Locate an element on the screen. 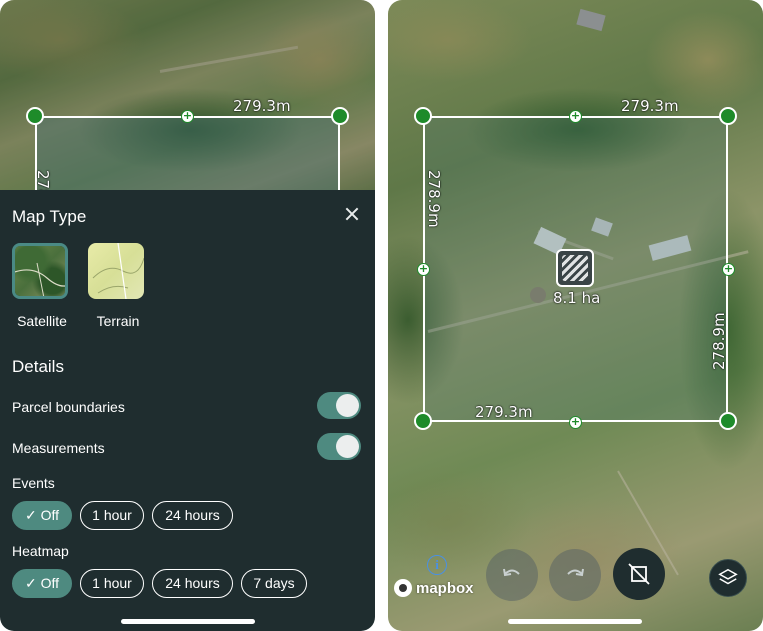 The width and height of the screenshot is (763, 631). mapbox-mark-icon is located at coordinates (403, 588).